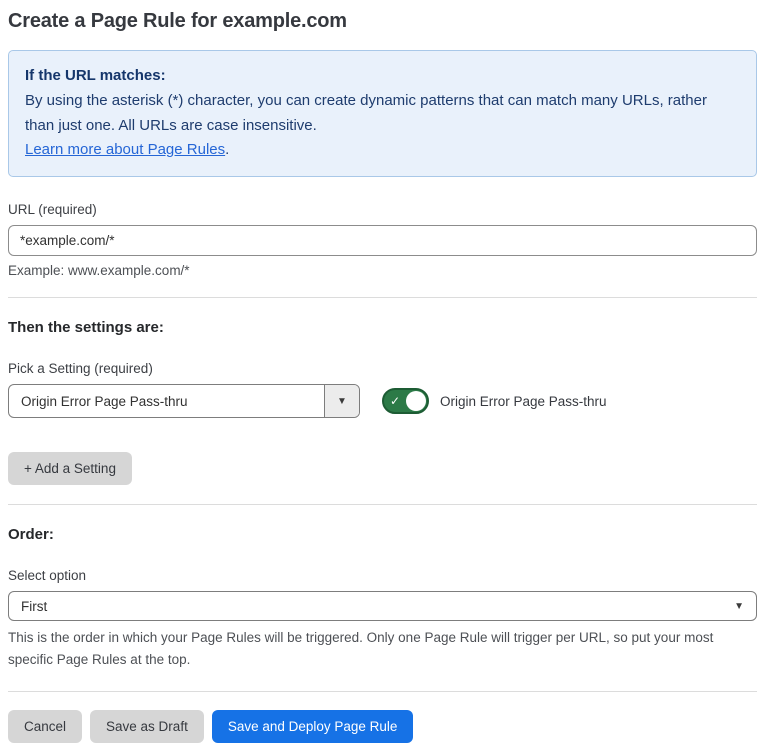 The height and width of the screenshot is (743, 770). I want to click on toggle-knob, so click(416, 401).